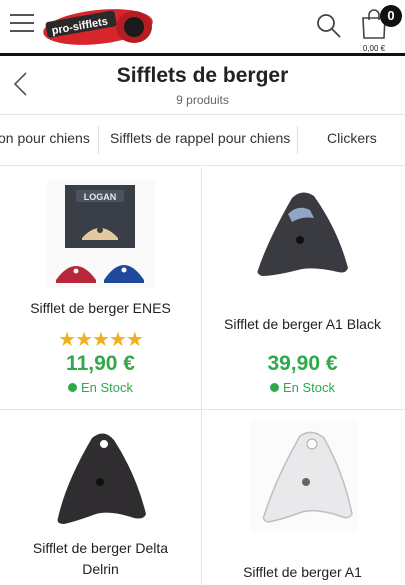 This screenshot has width=405, height=585. Describe the element at coordinates (352, 138) in the screenshot. I see `category-tab: Clickers` at that location.